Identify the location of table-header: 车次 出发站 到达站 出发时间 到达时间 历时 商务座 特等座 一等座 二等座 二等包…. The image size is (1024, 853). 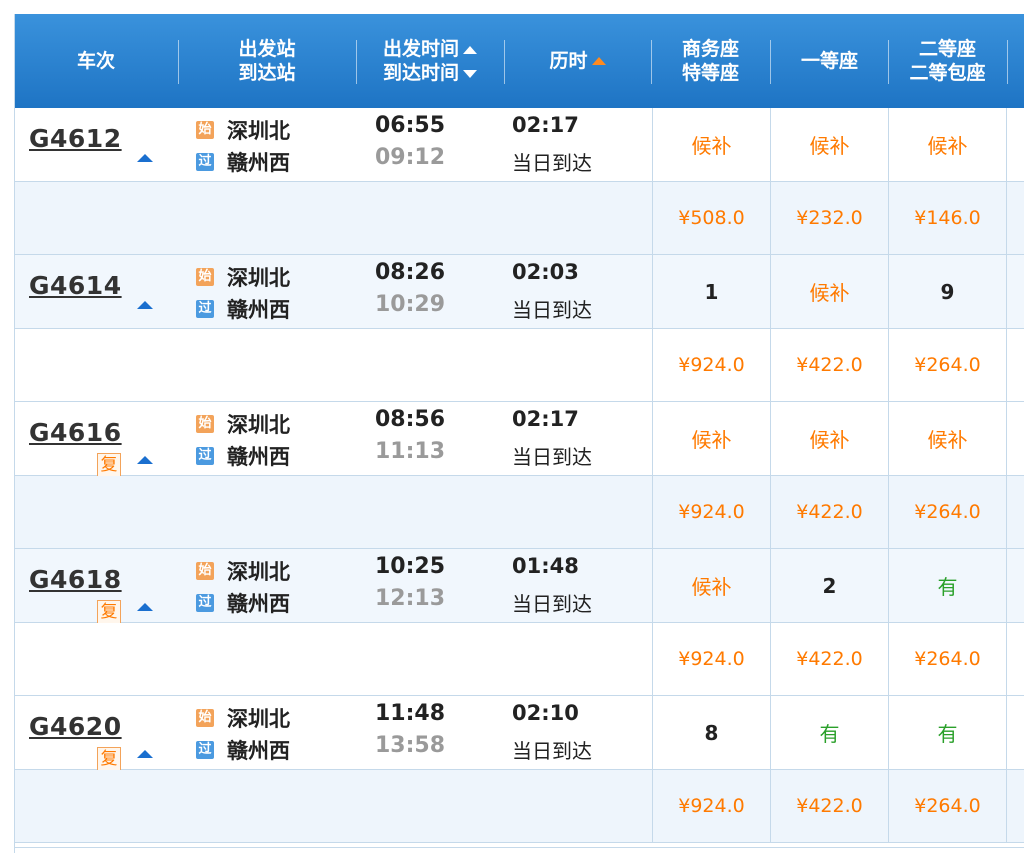
(519, 61).